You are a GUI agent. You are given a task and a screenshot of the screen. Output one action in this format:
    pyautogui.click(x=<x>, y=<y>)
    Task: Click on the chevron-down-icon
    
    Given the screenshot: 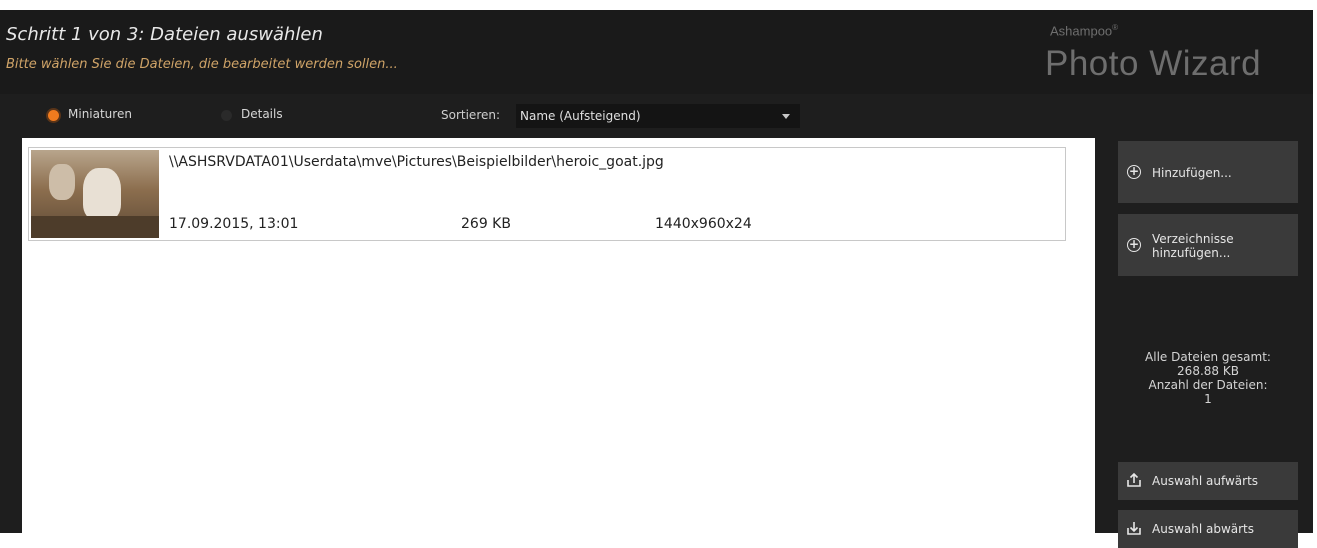 What is the action you would take?
    pyautogui.click(x=786, y=116)
    